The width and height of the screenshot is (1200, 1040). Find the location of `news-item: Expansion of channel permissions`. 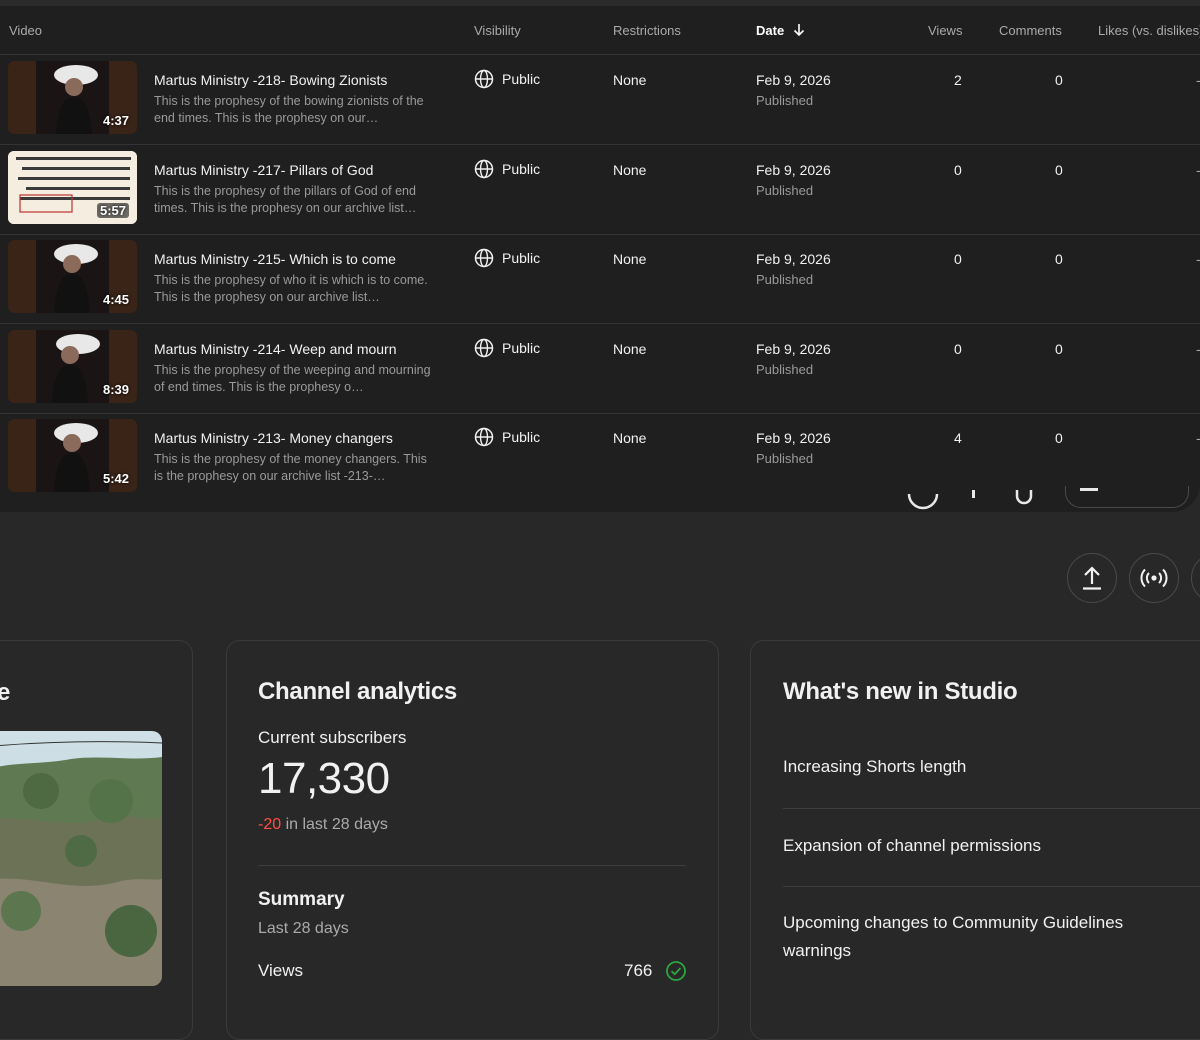

news-item: Expansion of channel permissions is located at coordinates (912, 846).